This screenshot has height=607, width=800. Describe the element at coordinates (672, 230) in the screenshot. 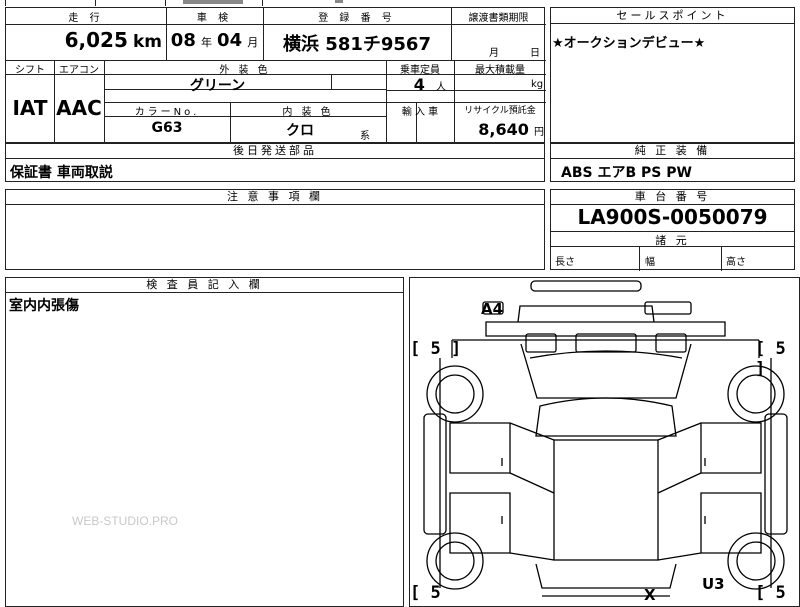

I see `chassis-box: 車 台 番 号 LA900S-0050079 諸 元 長さ 幅 高さ` at that location.